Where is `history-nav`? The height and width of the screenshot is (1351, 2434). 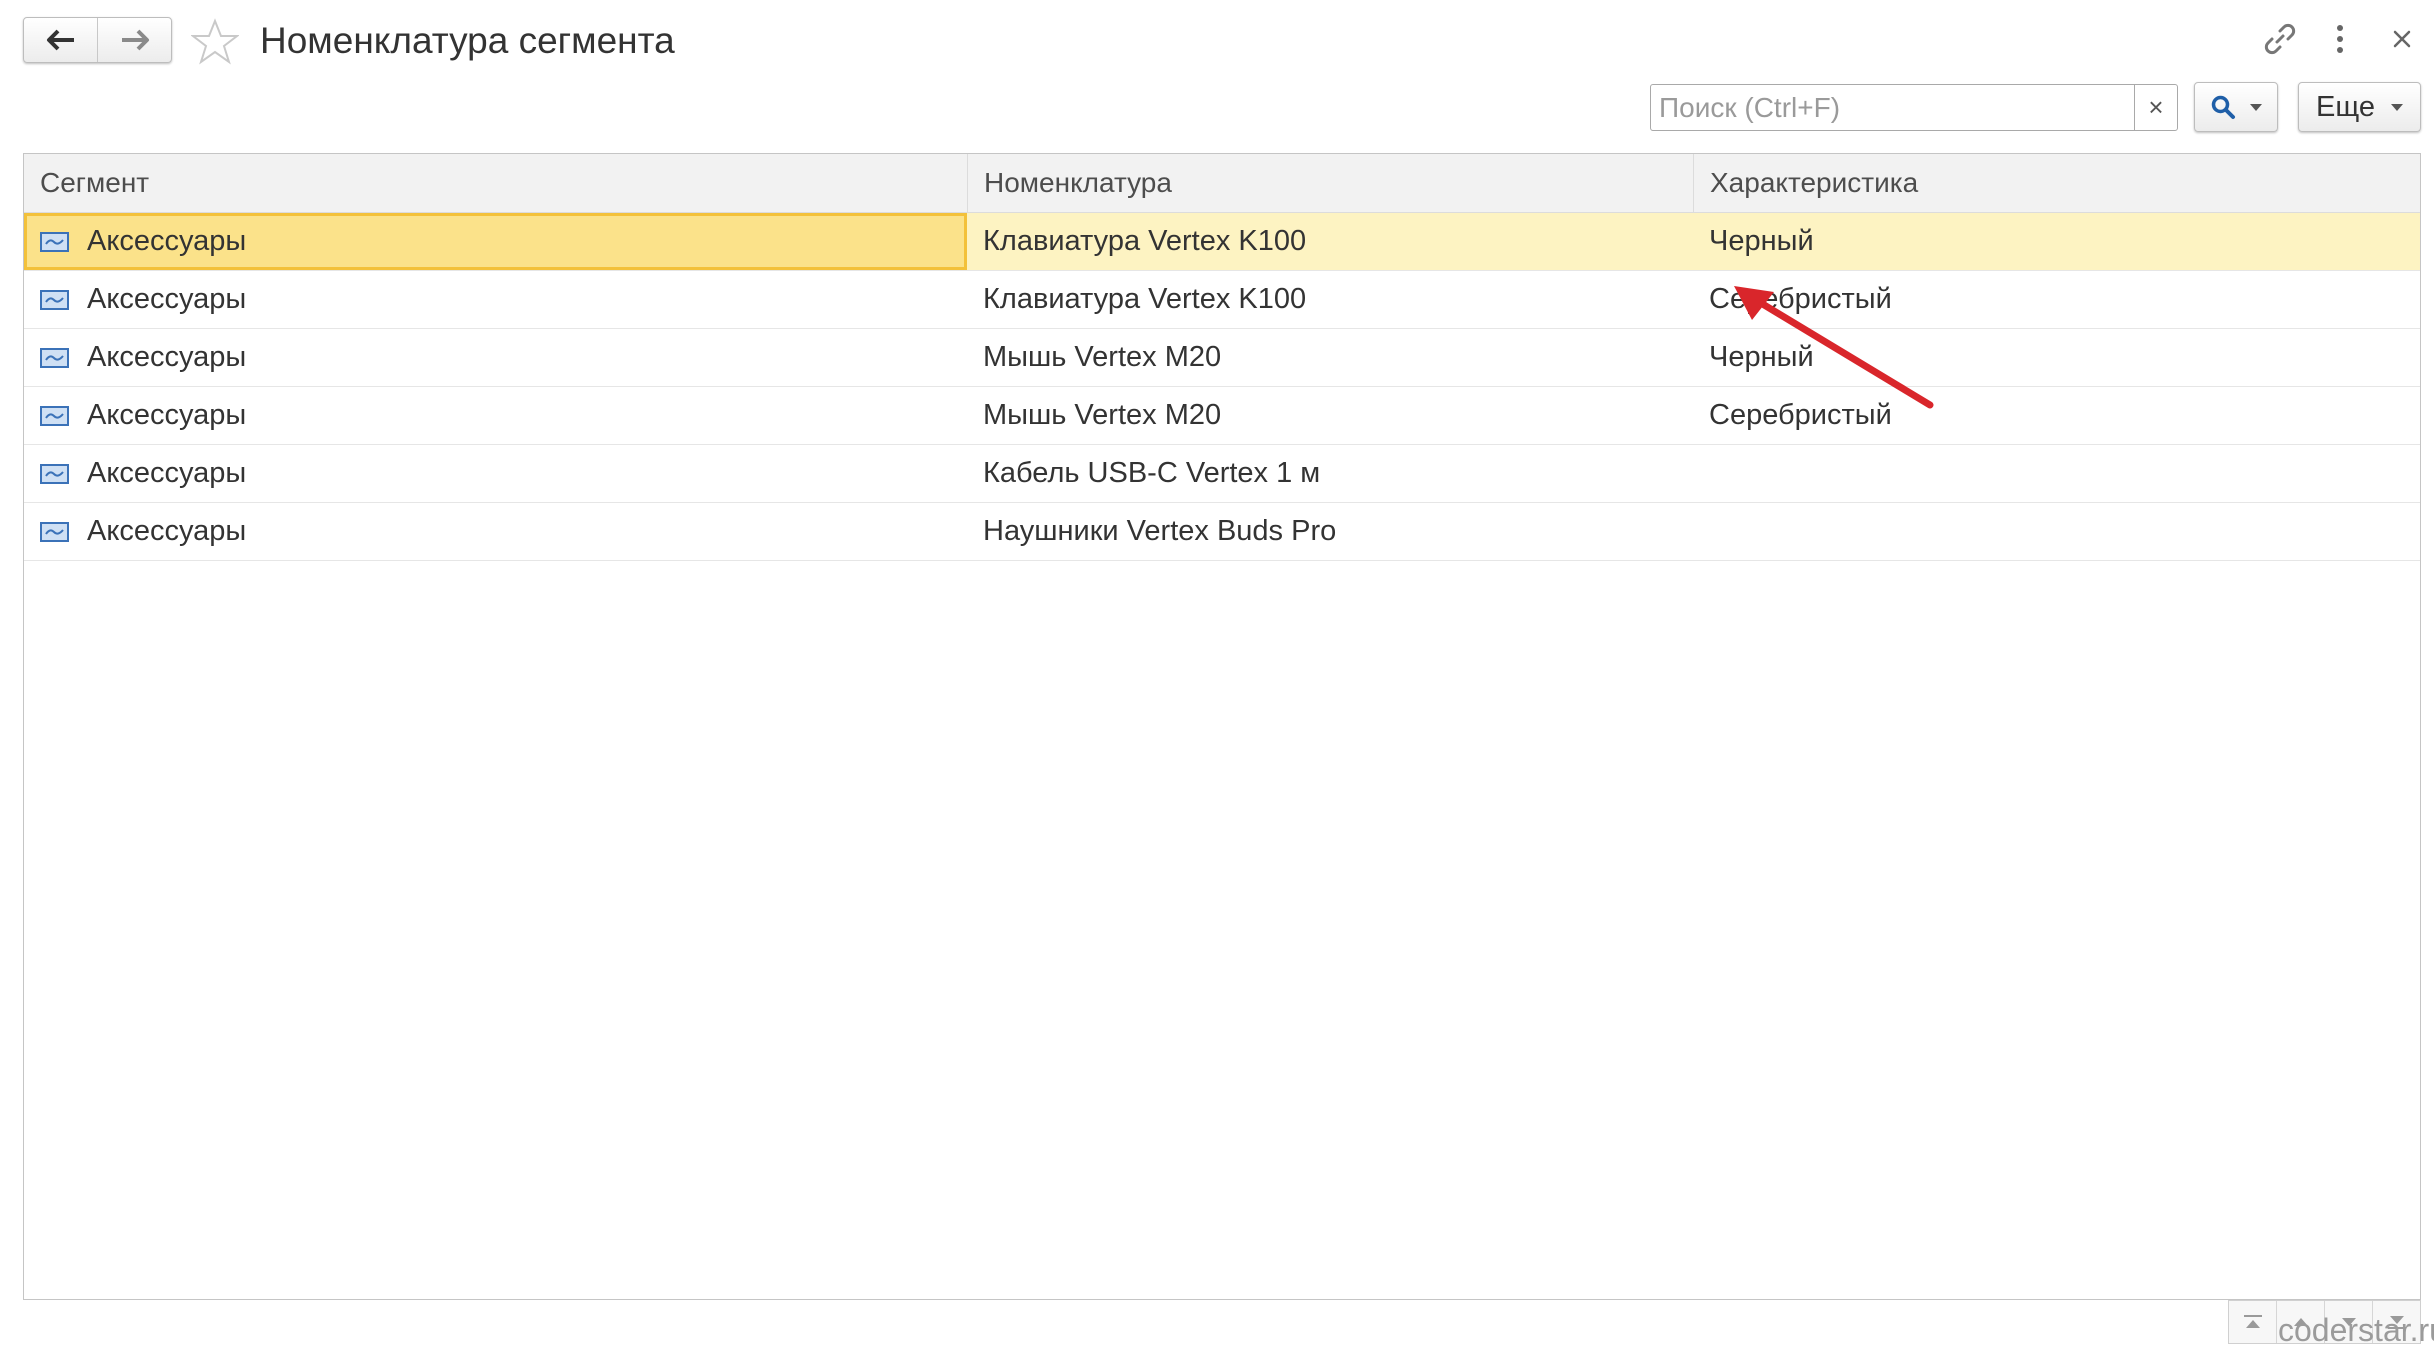
history-nav is located at coordinates (97, 40).